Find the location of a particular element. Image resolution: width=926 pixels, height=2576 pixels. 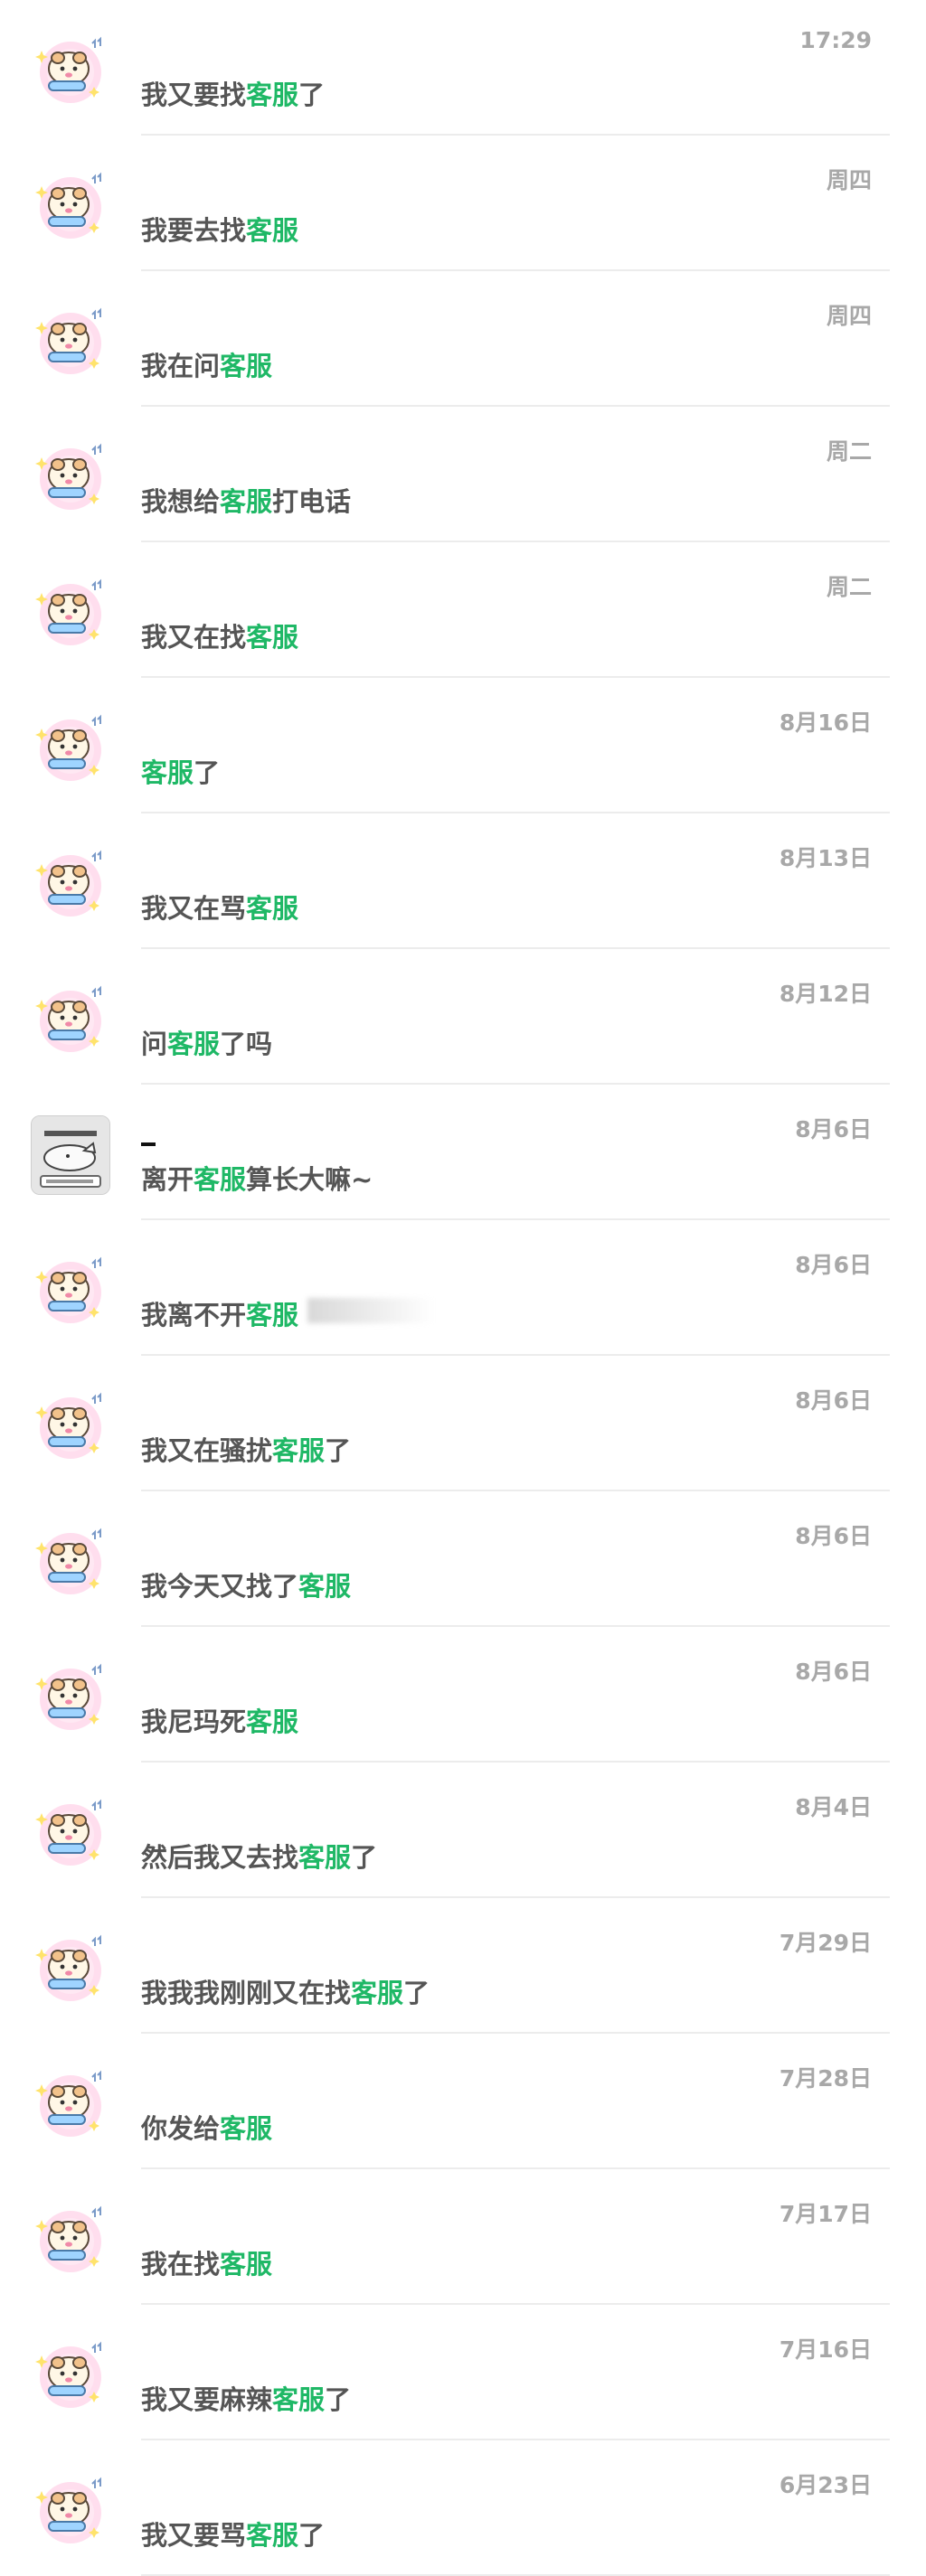

chat-result-row: 7月17日 我在找客服 is located at coordinates (463, 2237).